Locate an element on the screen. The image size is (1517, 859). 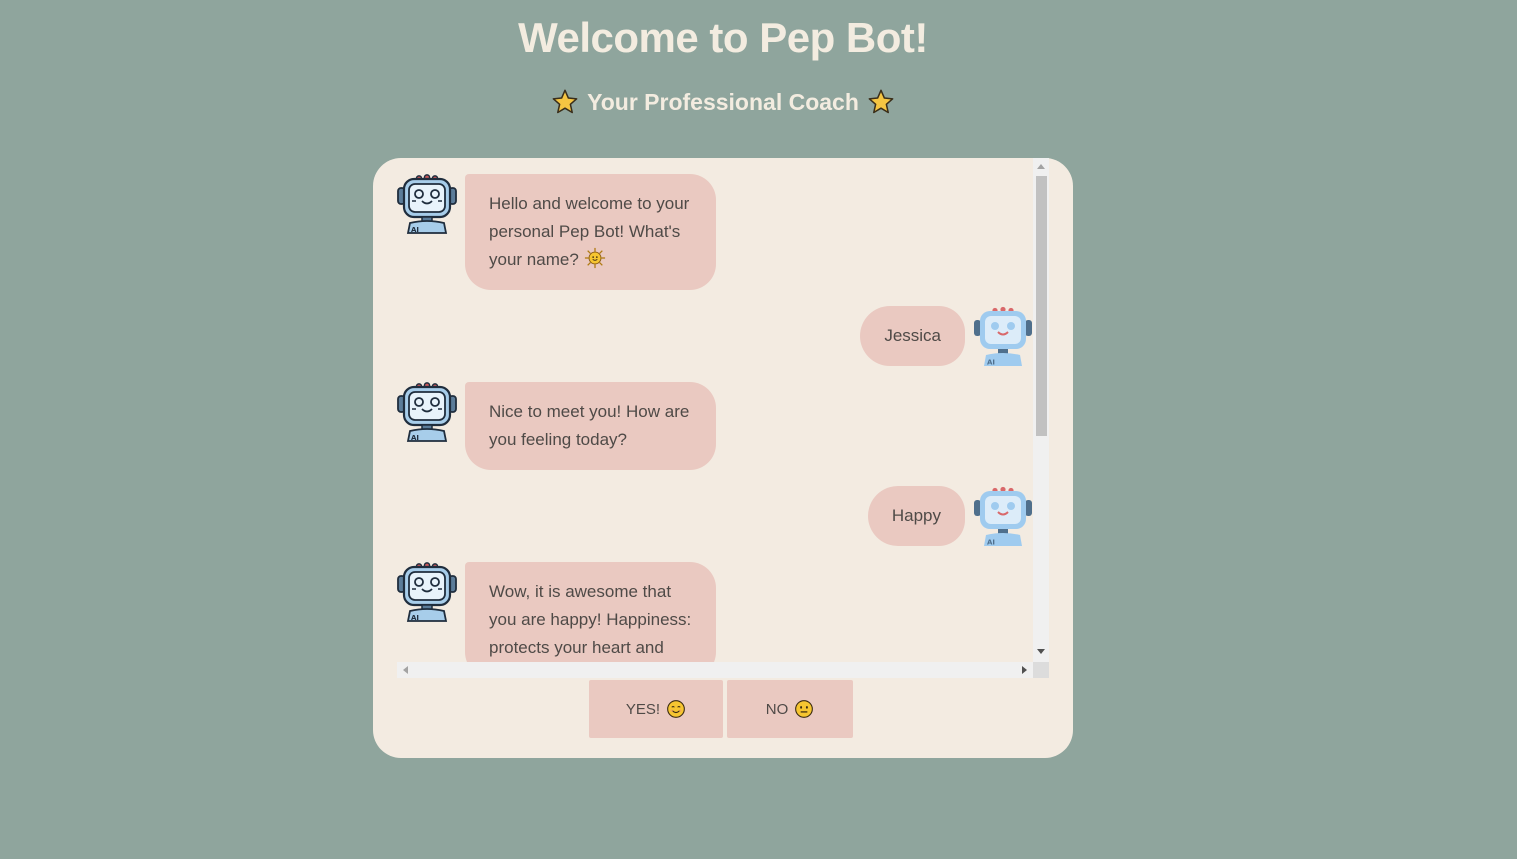
vertical-scroll-thumb is located at coordinates (1041, 306).